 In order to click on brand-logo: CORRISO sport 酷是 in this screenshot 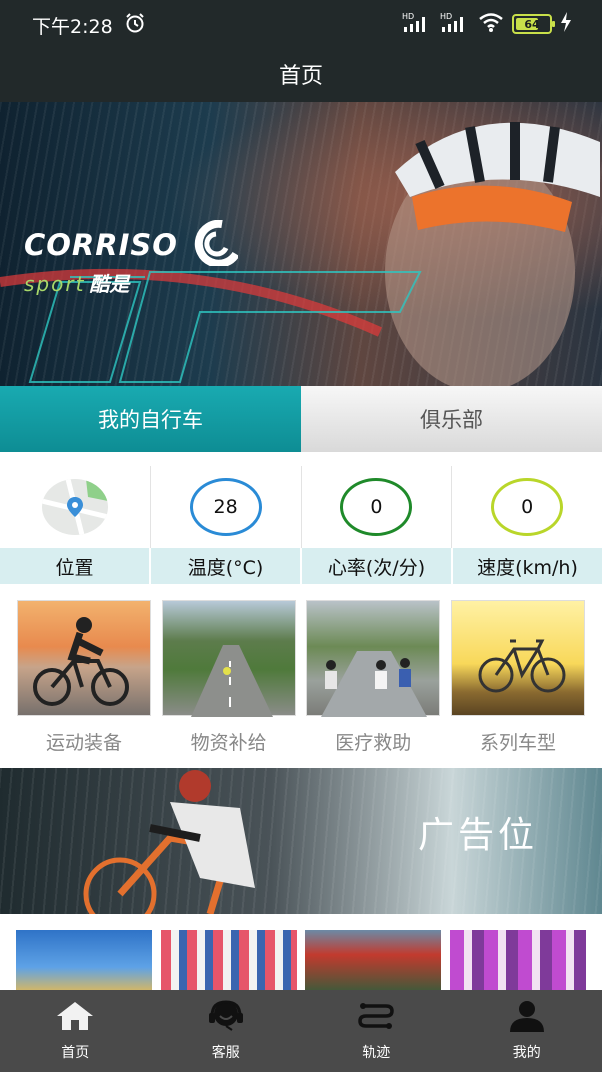, I will do `click(132, 258)`.